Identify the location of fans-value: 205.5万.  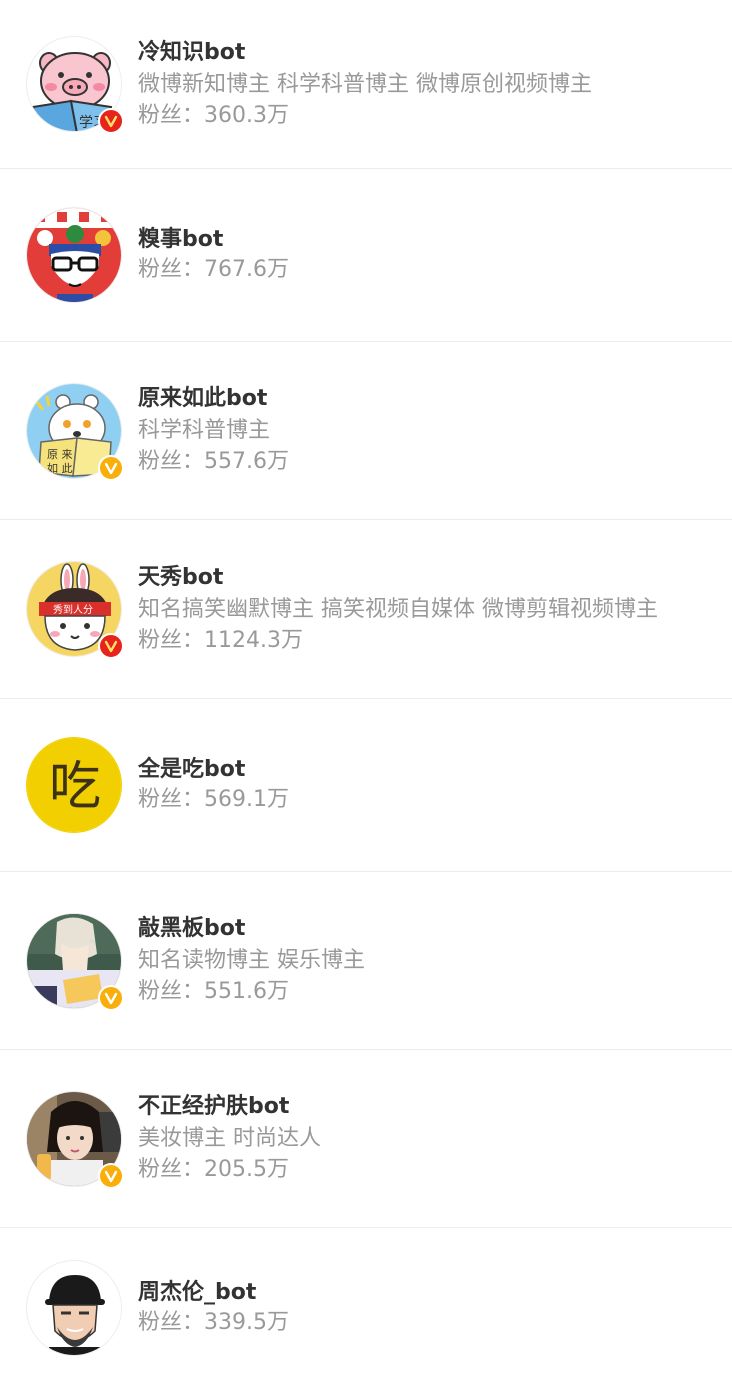
(246, 1169).